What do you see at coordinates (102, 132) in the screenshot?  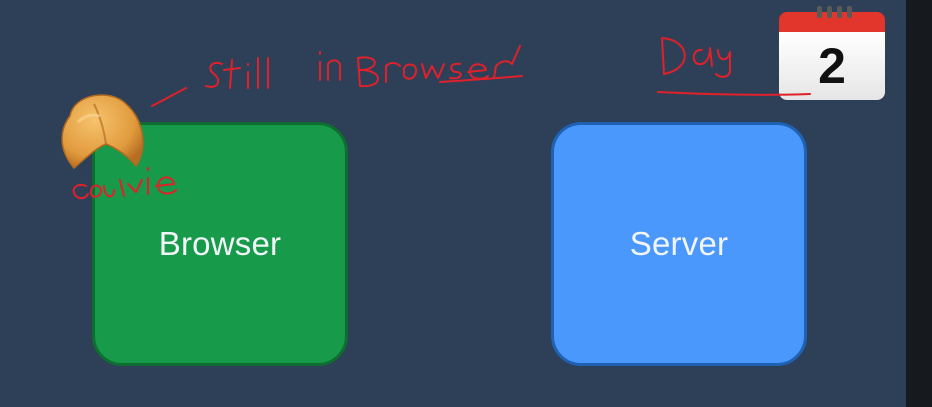 I see `fortune-cookie-icon` at bounding box center [102, 132].